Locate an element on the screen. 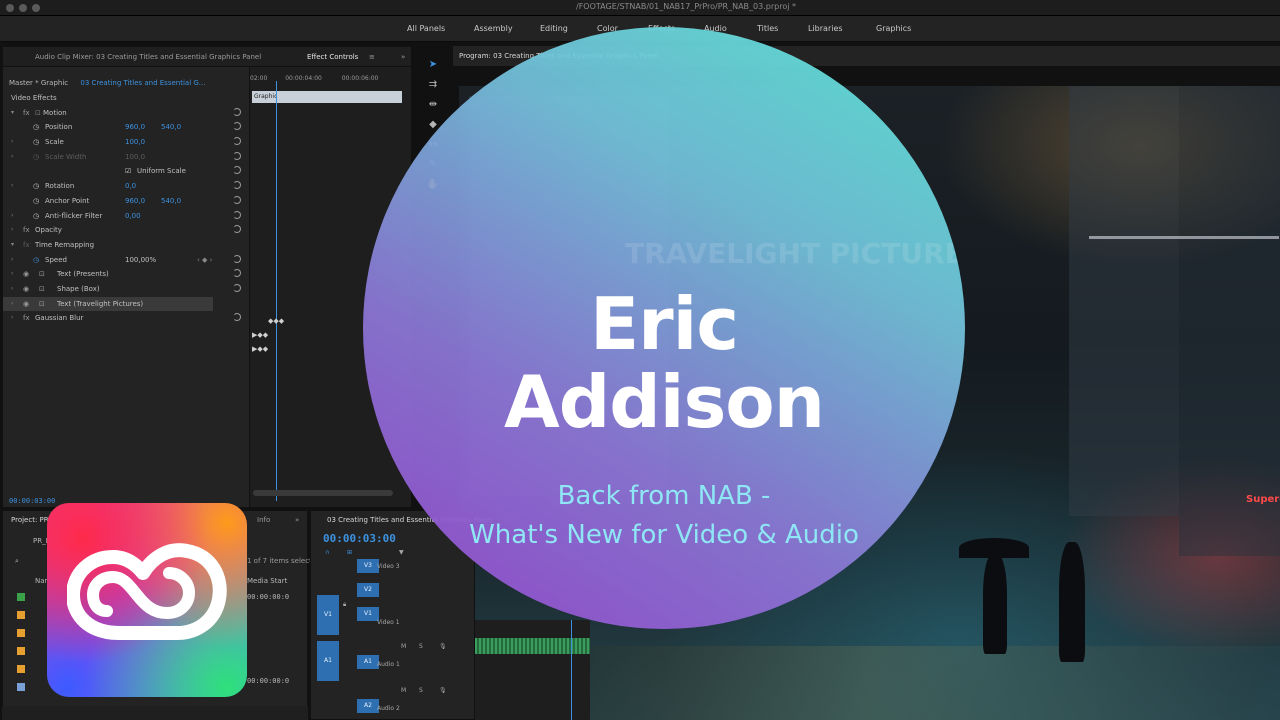  workspace-all-panels: All Panels is located at coordinates (426, 28).